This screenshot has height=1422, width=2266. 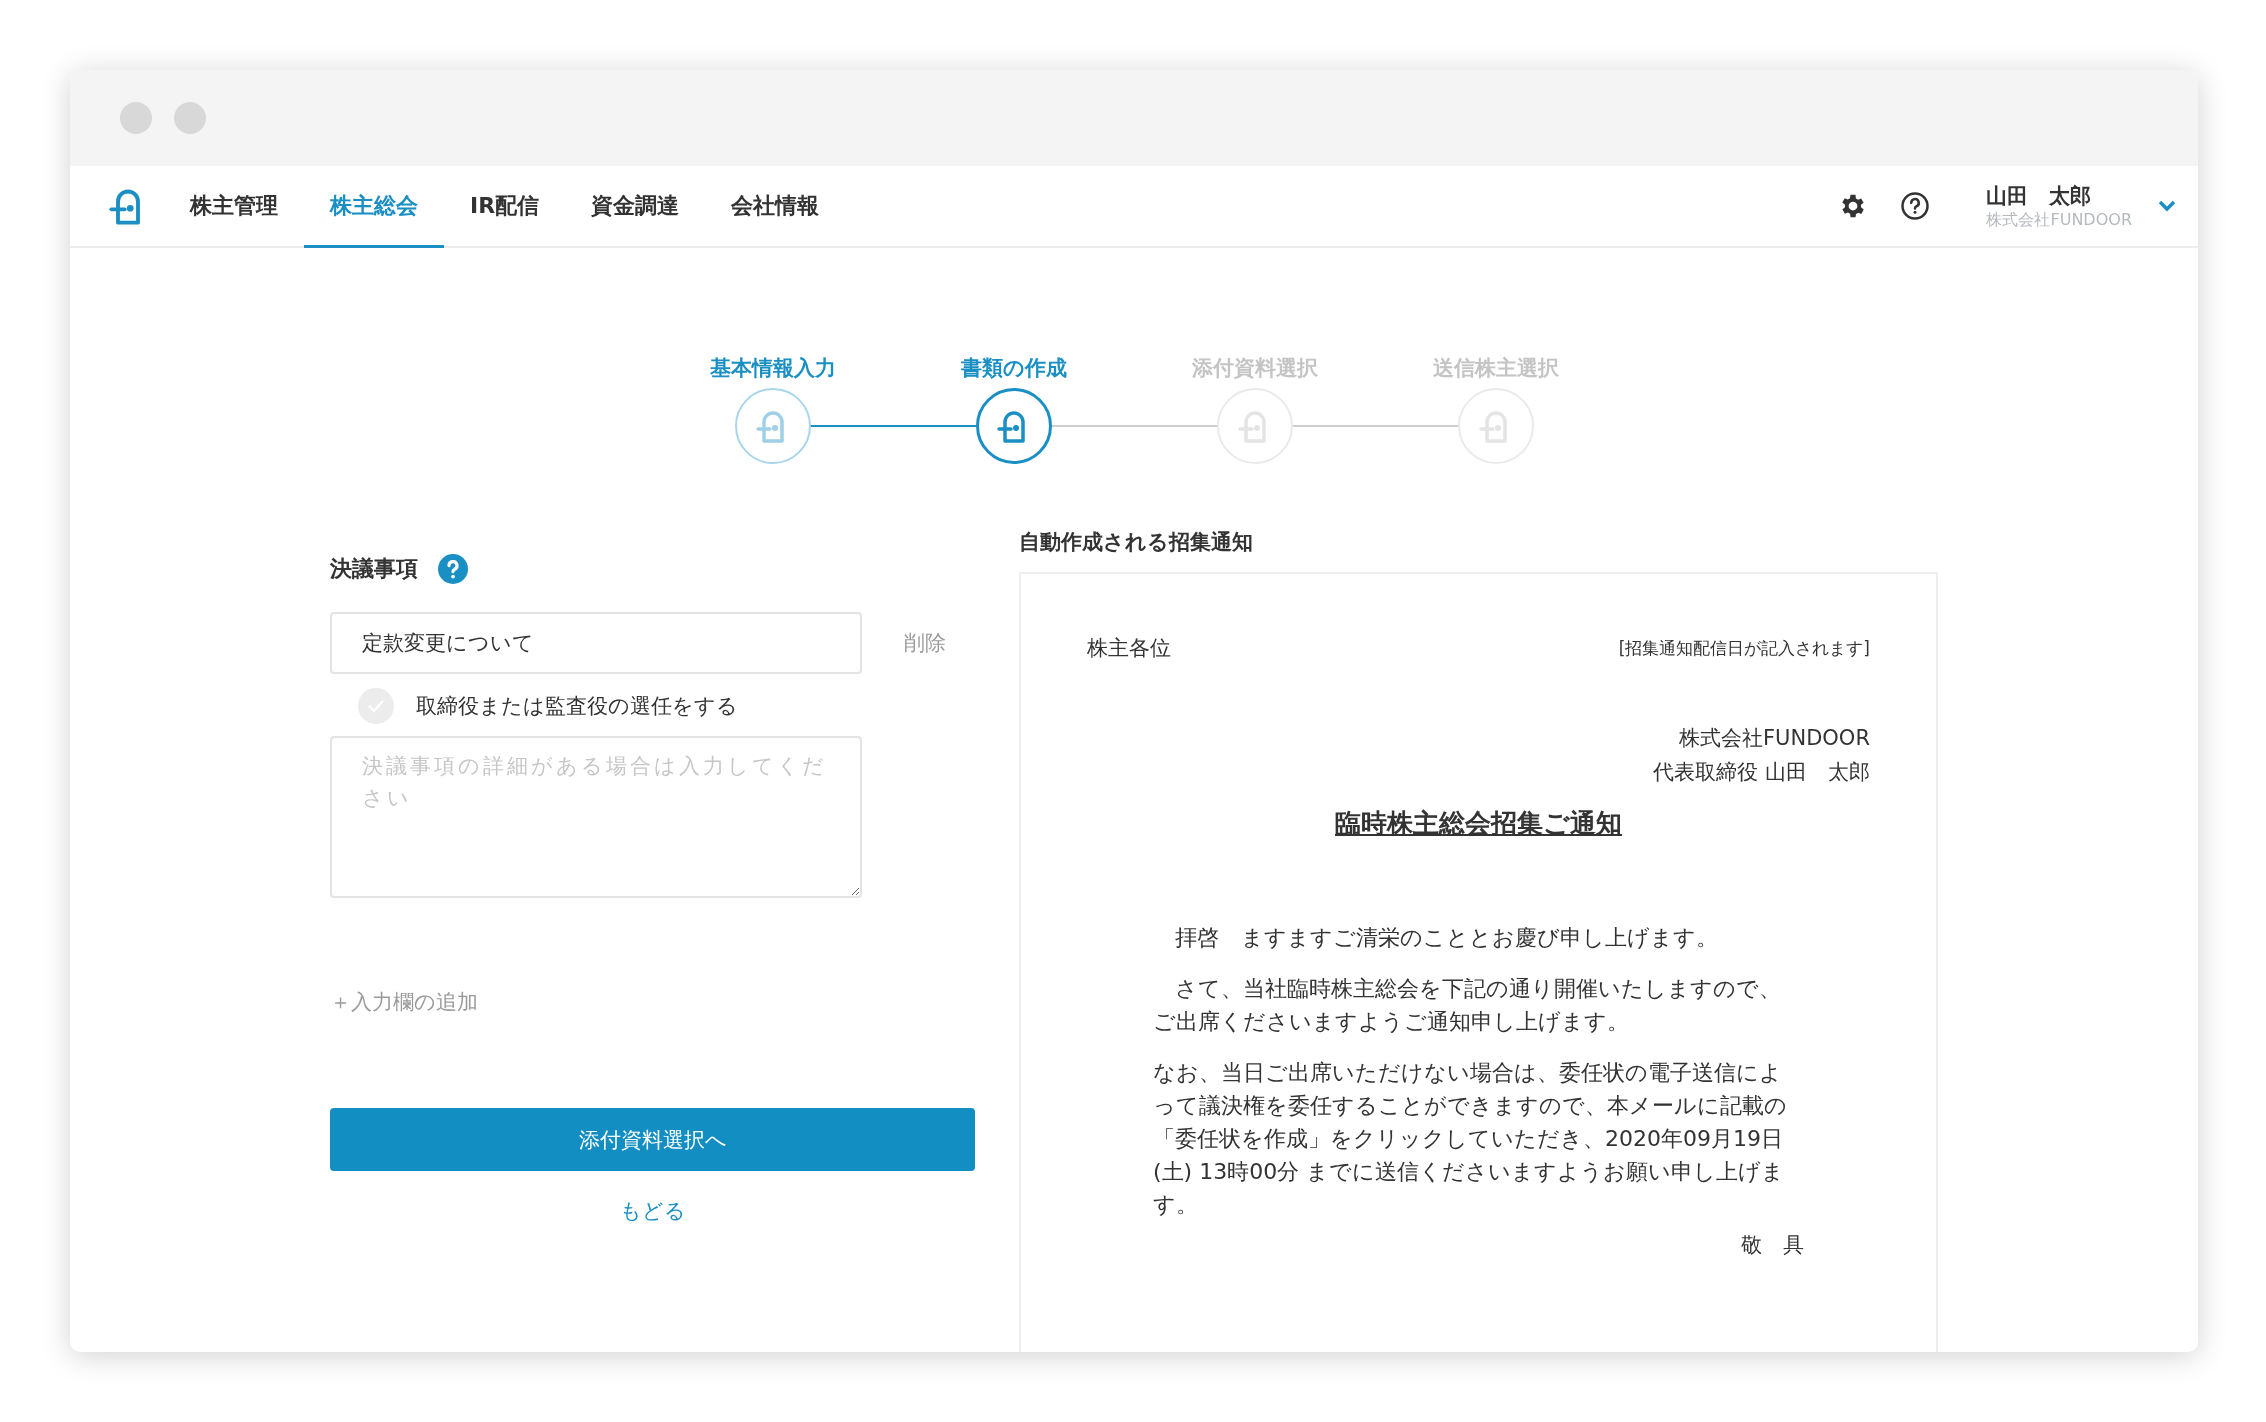 I want to click on nav-tab: 資金調達, so click(x=635, y=207).